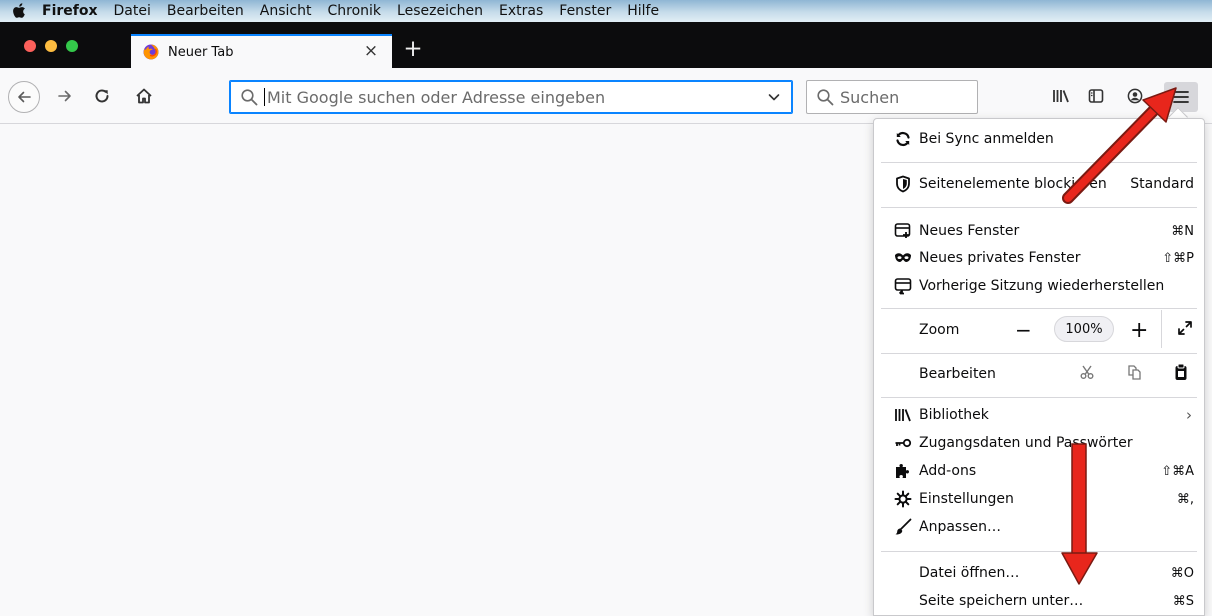 Image resolution: width=1212 pixels, height=616 pixels. Describe the element at coordinates (73, 11) in the screenshot. I see `menubar-app-name: Firefox` at that location.